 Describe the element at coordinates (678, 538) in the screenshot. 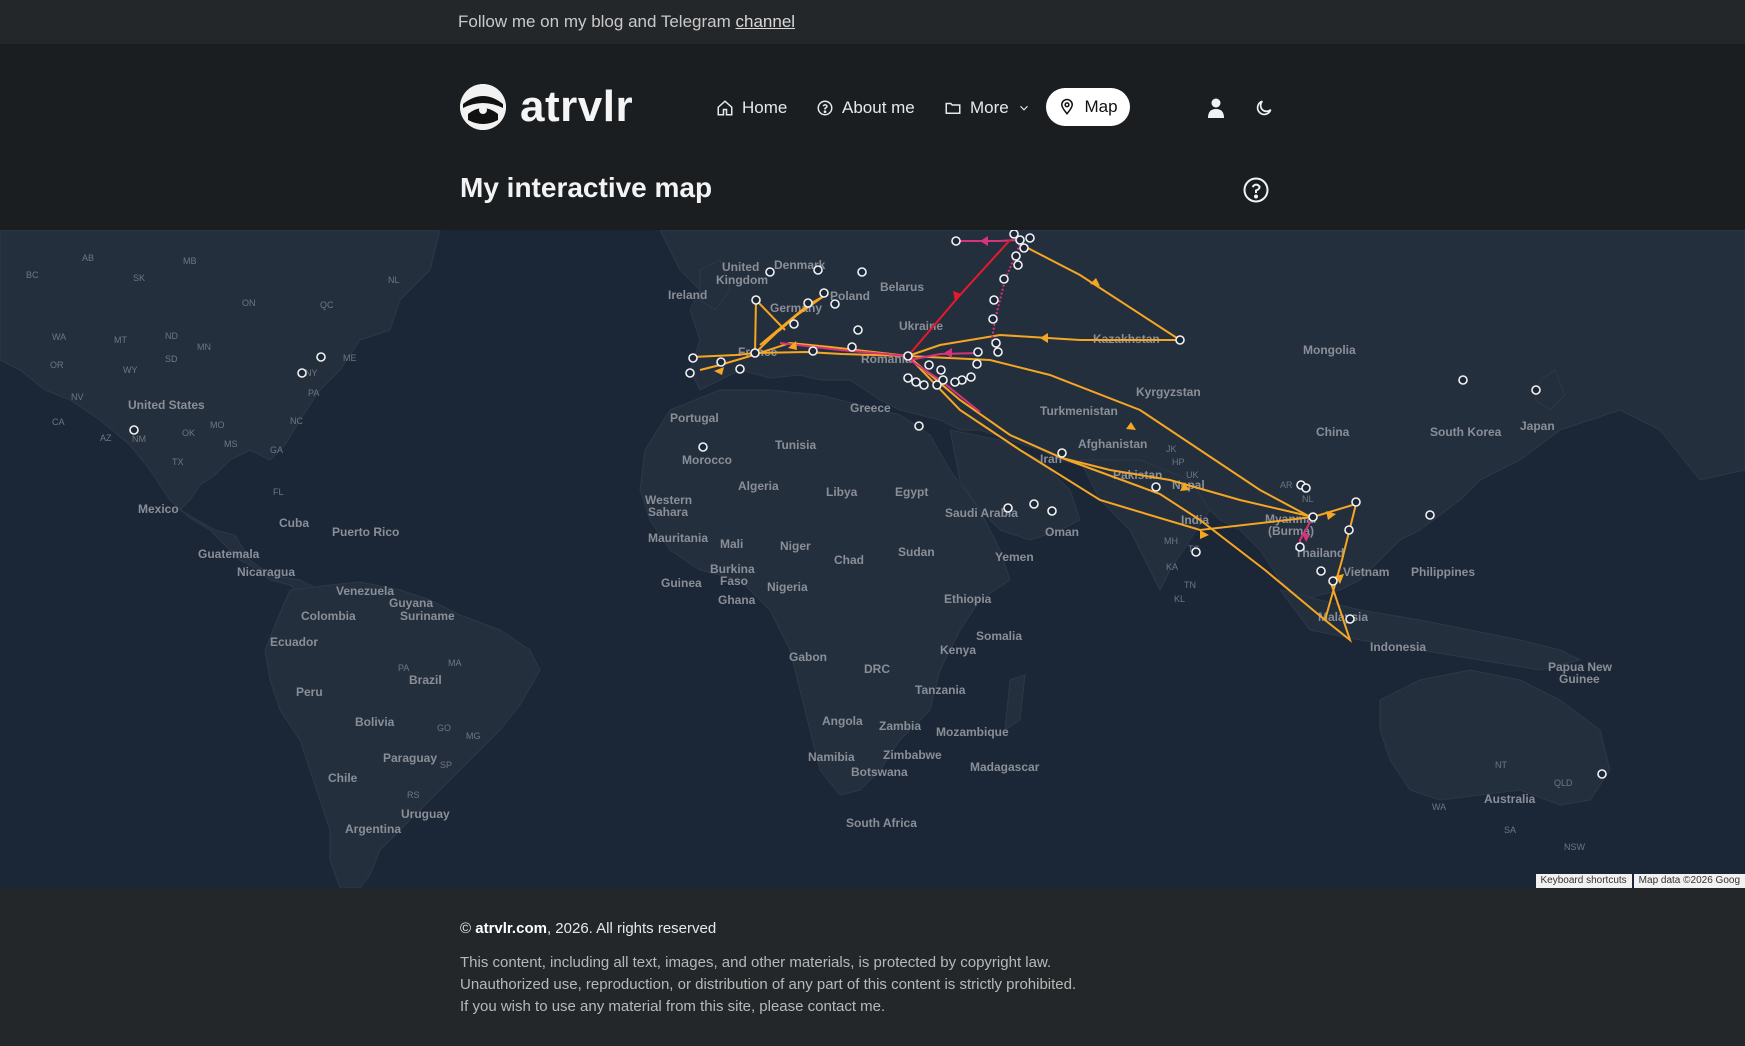

I see `label-mauritania: Mauritania` at that location.